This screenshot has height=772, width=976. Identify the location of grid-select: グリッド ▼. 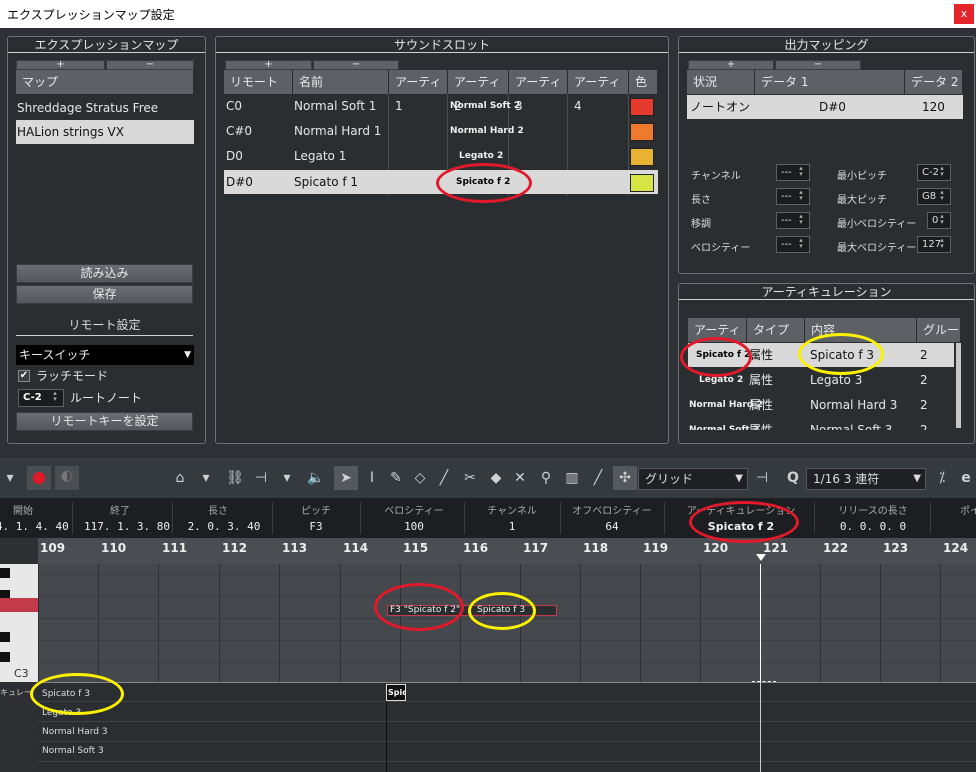
(693, 479).